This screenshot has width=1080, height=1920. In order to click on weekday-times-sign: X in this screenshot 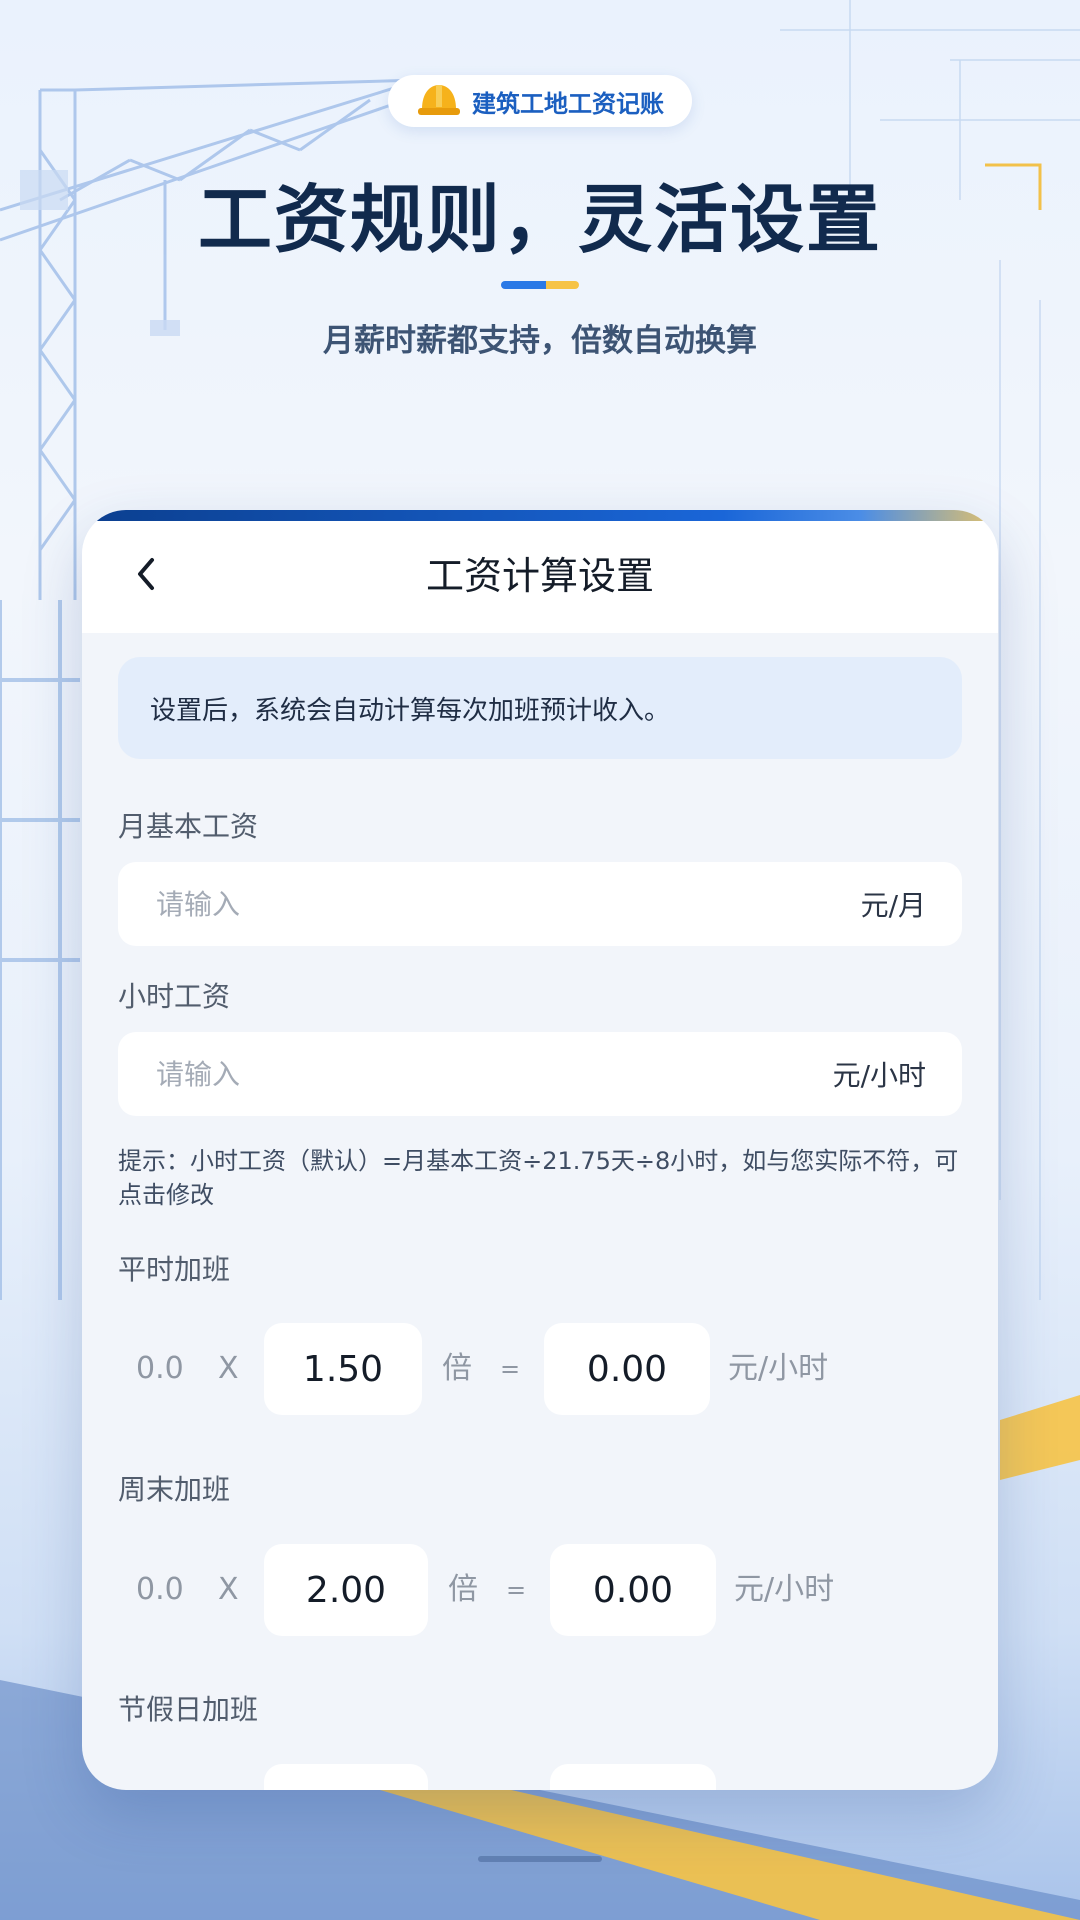, I will do `click(228, 1368)`.